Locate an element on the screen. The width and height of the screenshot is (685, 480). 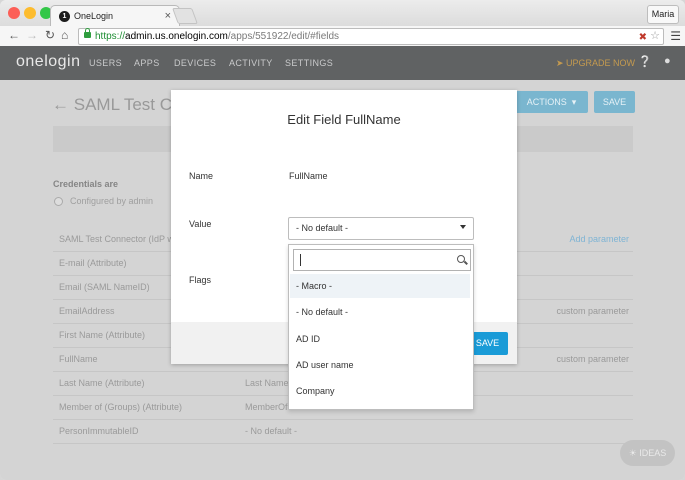
value-select-text: - No default - is located at coordinates (322, 228).